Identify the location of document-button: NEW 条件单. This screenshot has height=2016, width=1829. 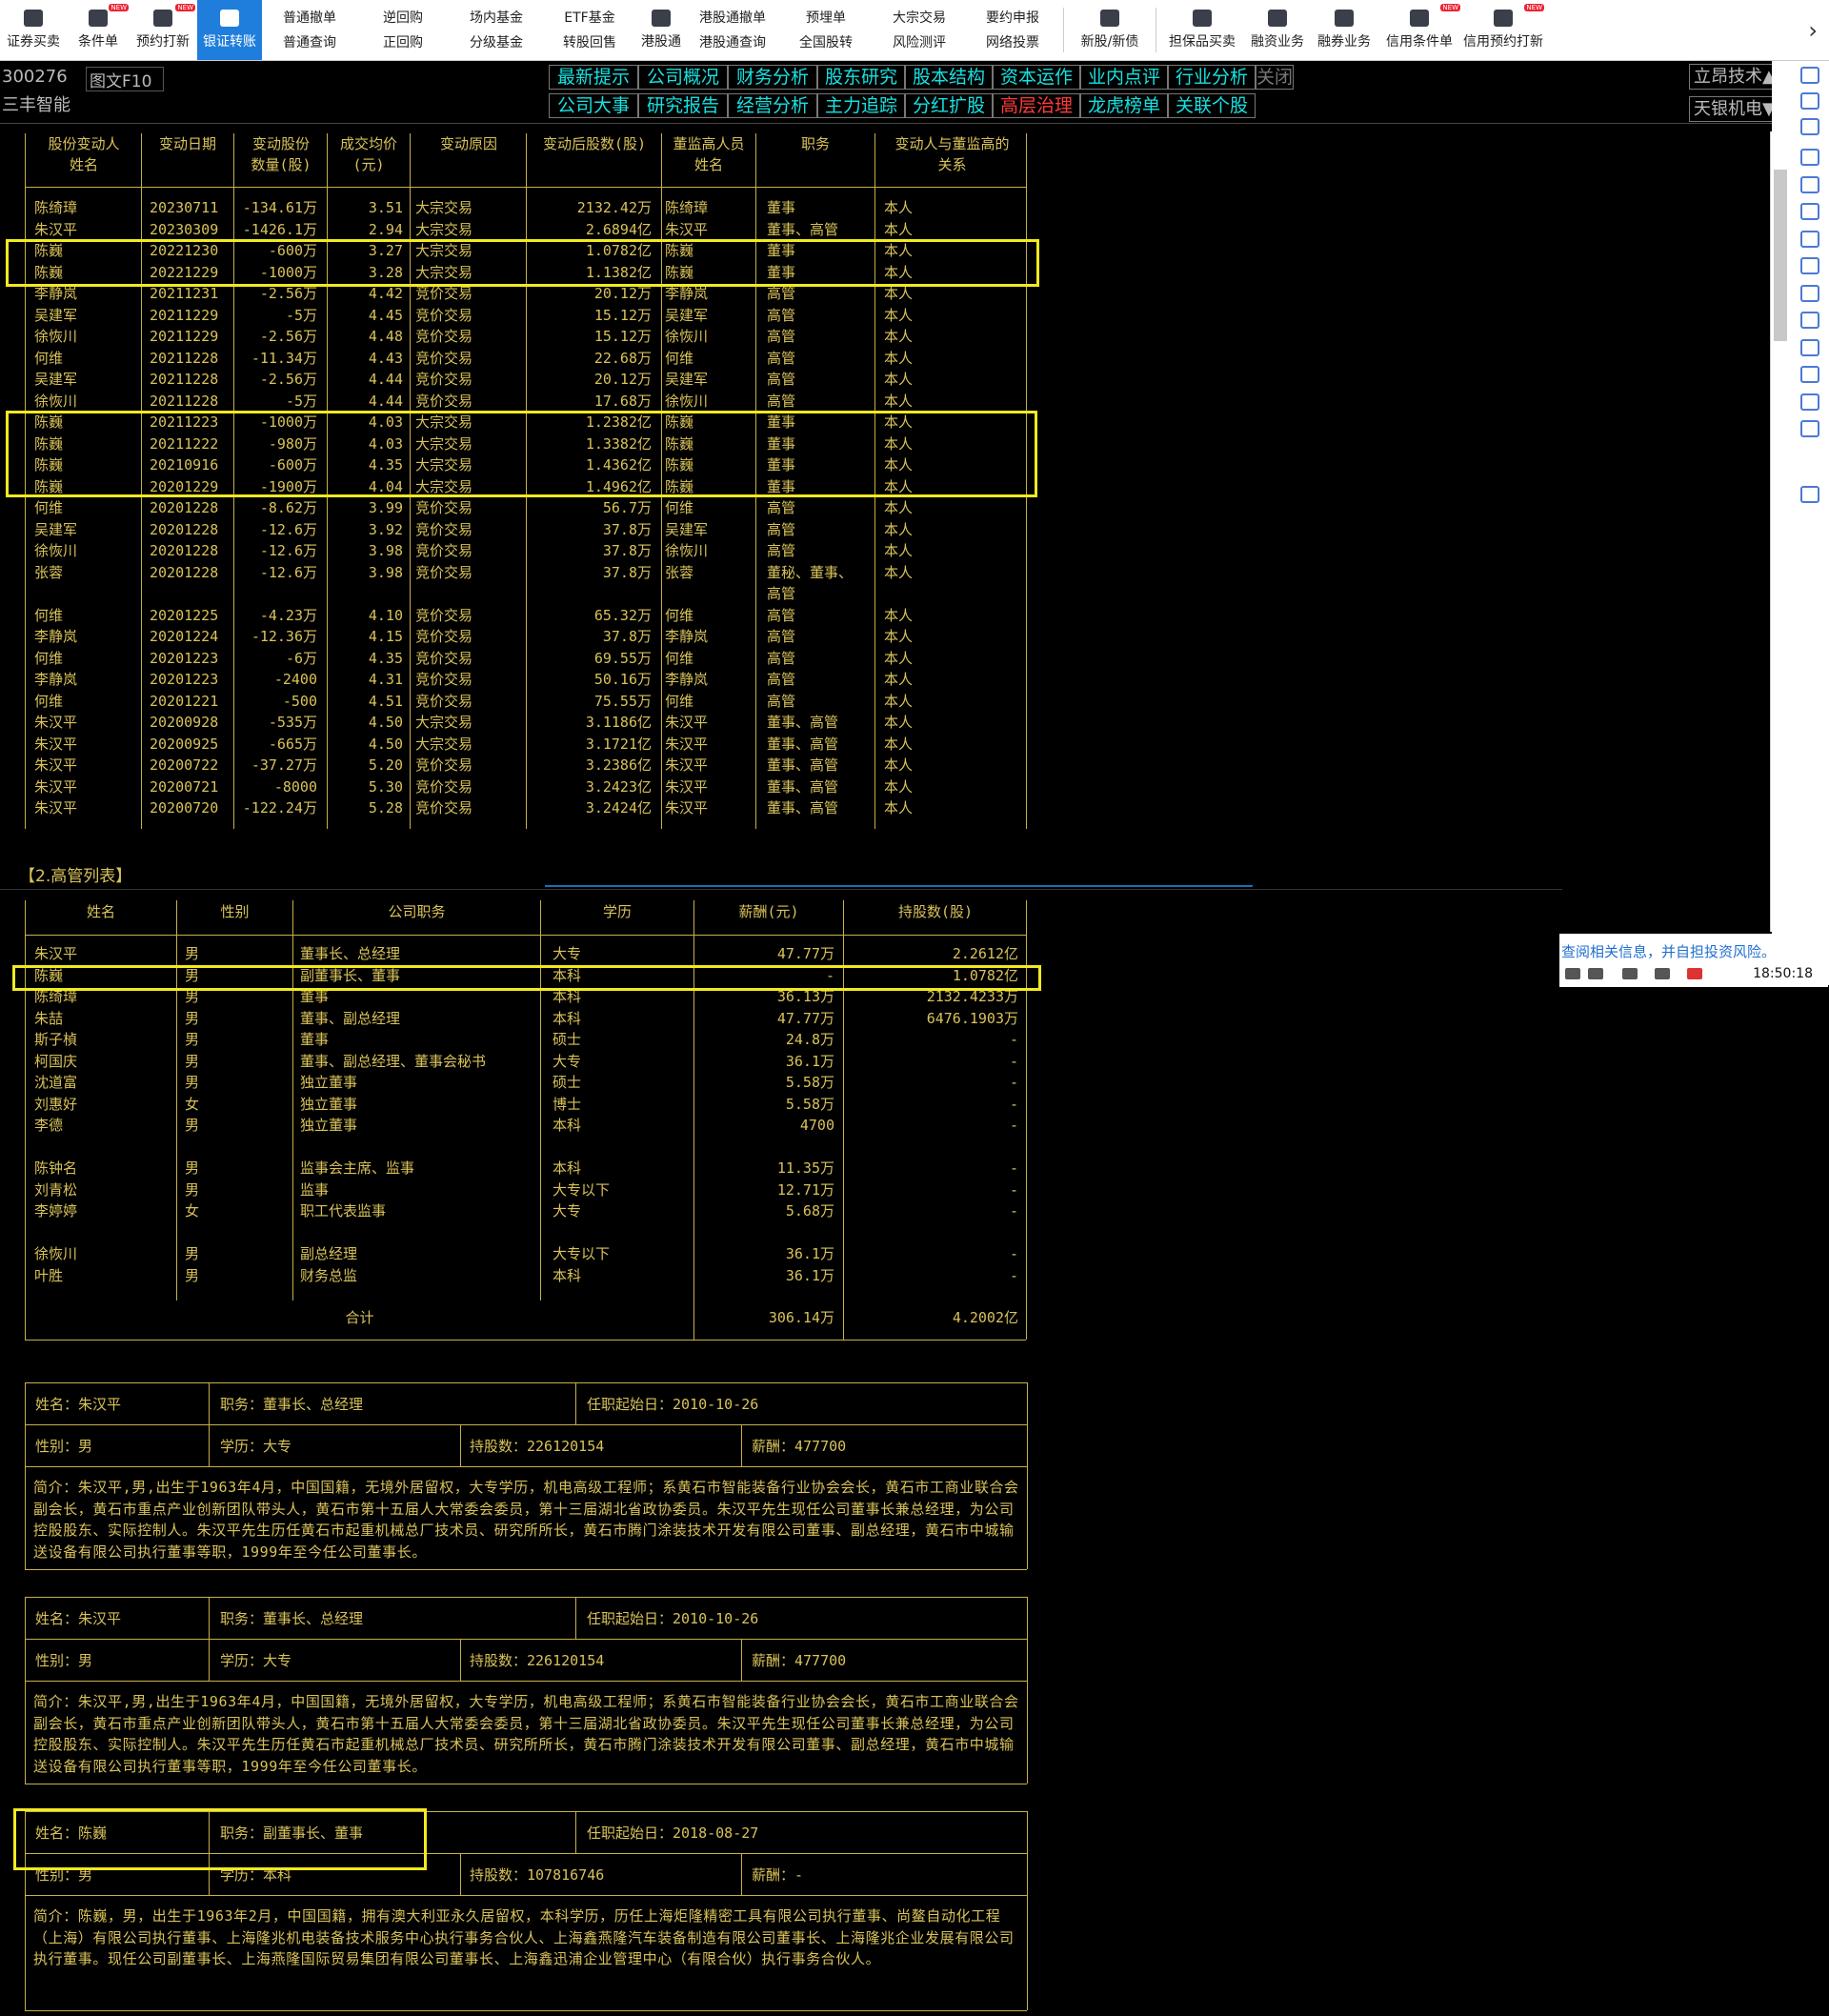
(99, 30).